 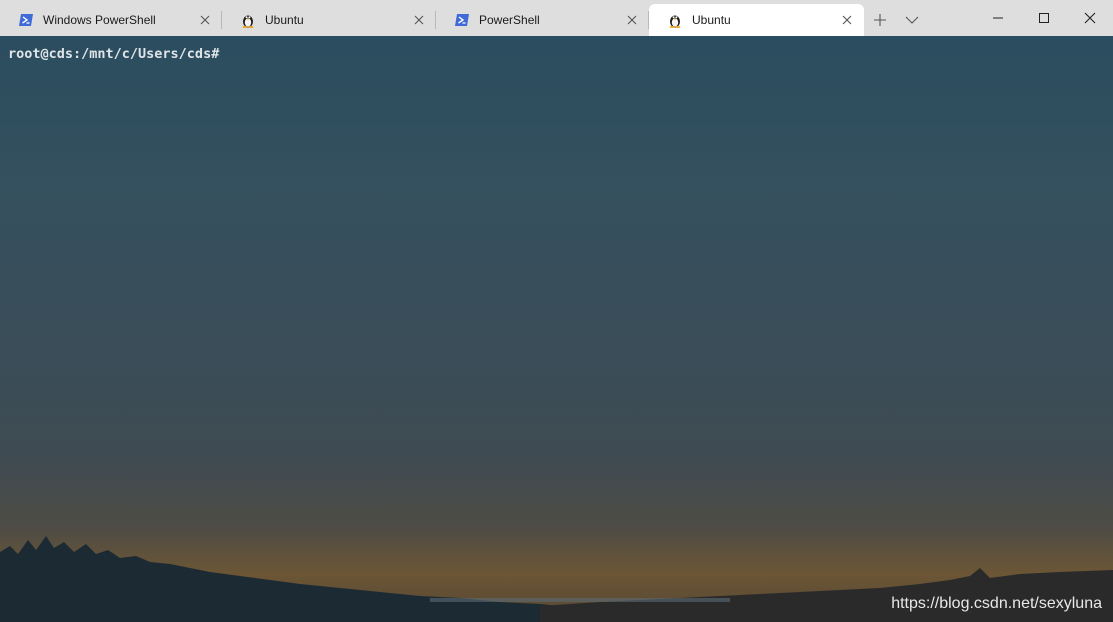 What do you see at coordinates (329, 20) in the screenshot?
I see `tab-ubuntu: Ubuntu` at bounding box center [329, 20].